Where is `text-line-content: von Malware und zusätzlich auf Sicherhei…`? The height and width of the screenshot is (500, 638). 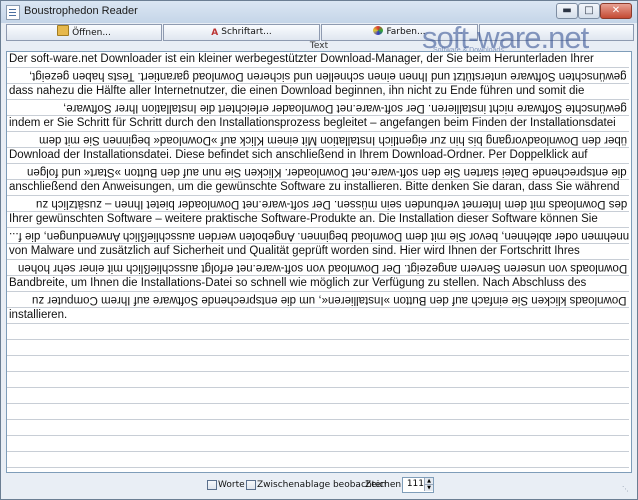
text-line-content: von Malware und zusätzlich auf Sicherhei… is located at coordinates (294, 251).